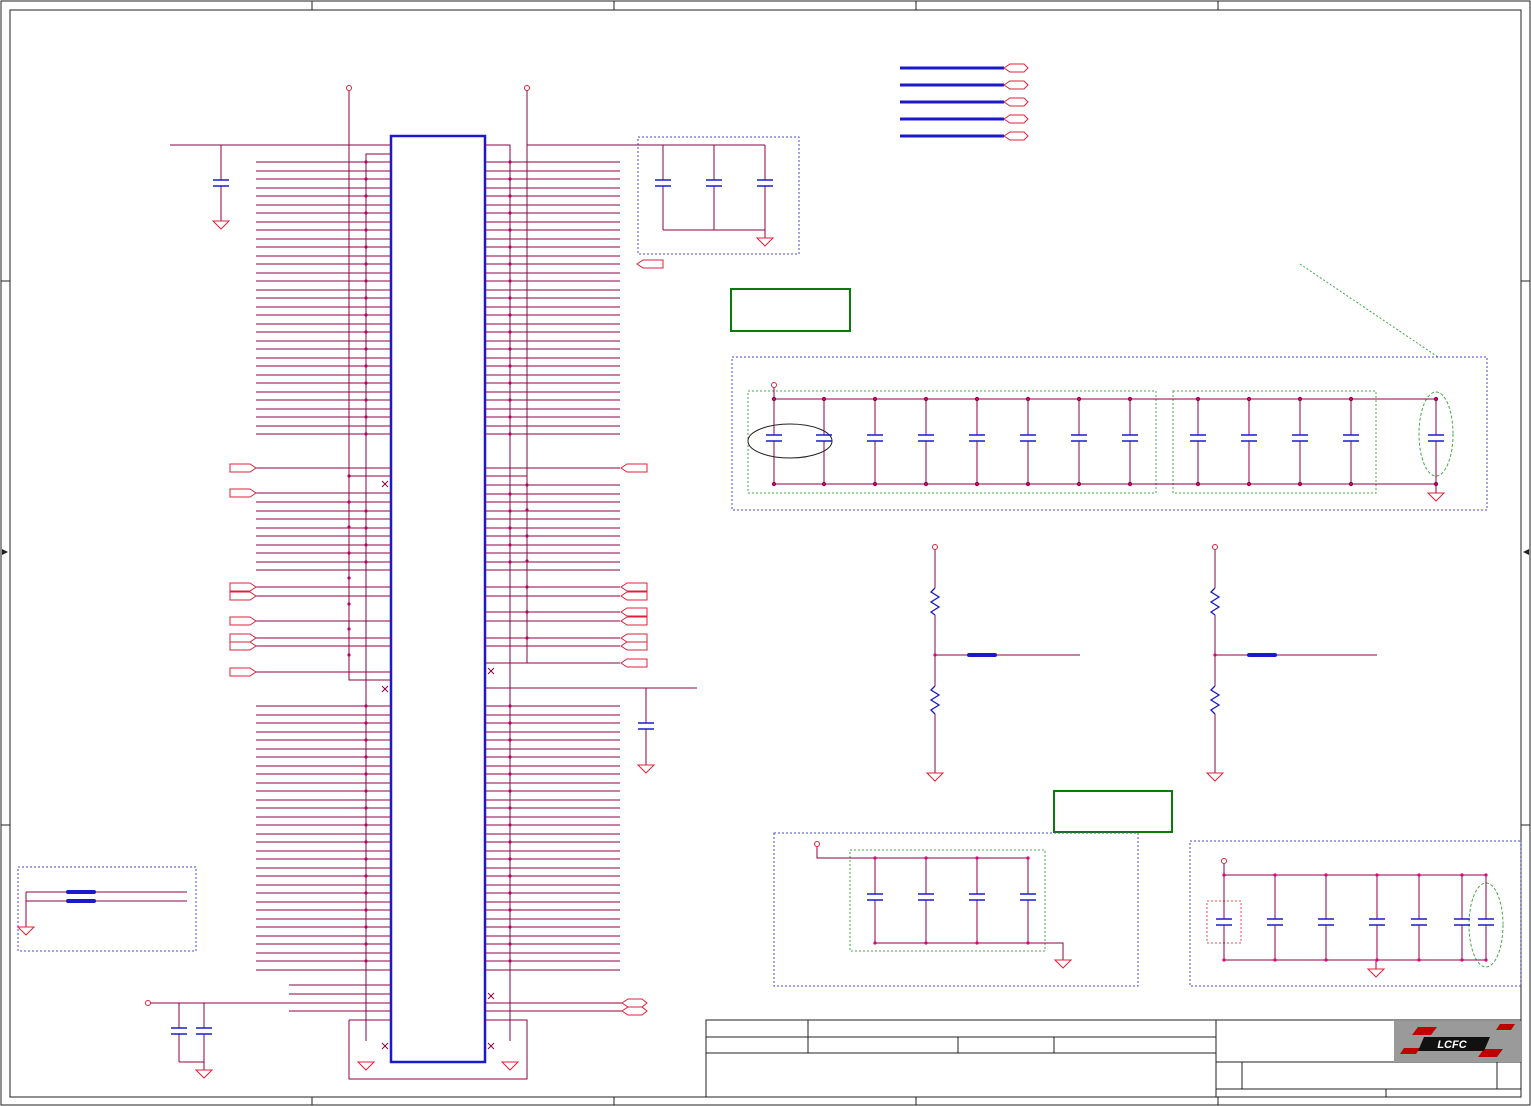 This screenshot has width=1531, height=1106. Describe the element at coordinates (1109, 433) in the screenshot. I see `decoupling-group-large` at that location.